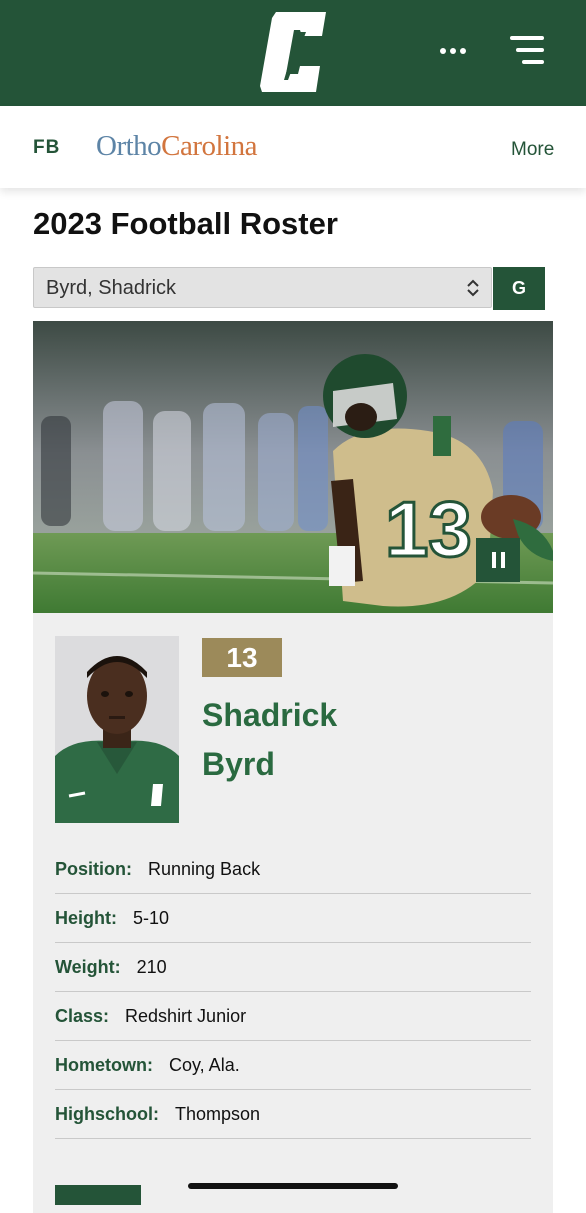  What do you see at coordinates (88, 966) in the screenshot?
I see `info-label: Weight:` at bounding box center [88, 966].